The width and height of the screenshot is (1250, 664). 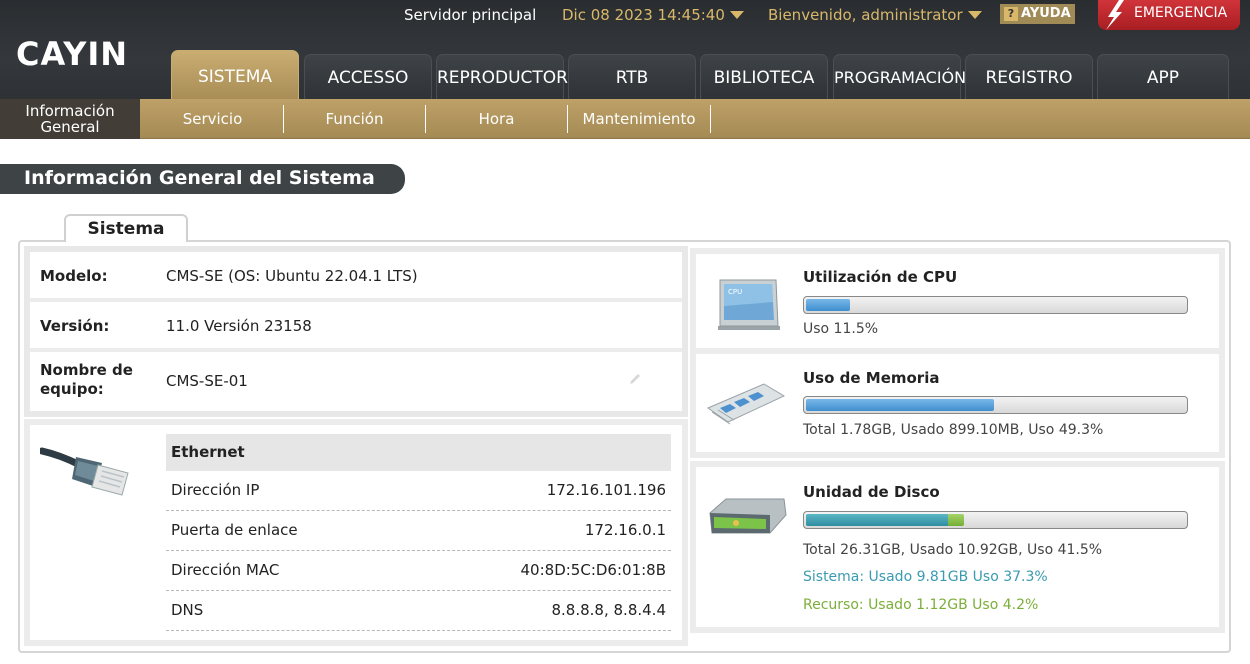 I want to click on dns-label: DNS, so click(x=187, y=610).